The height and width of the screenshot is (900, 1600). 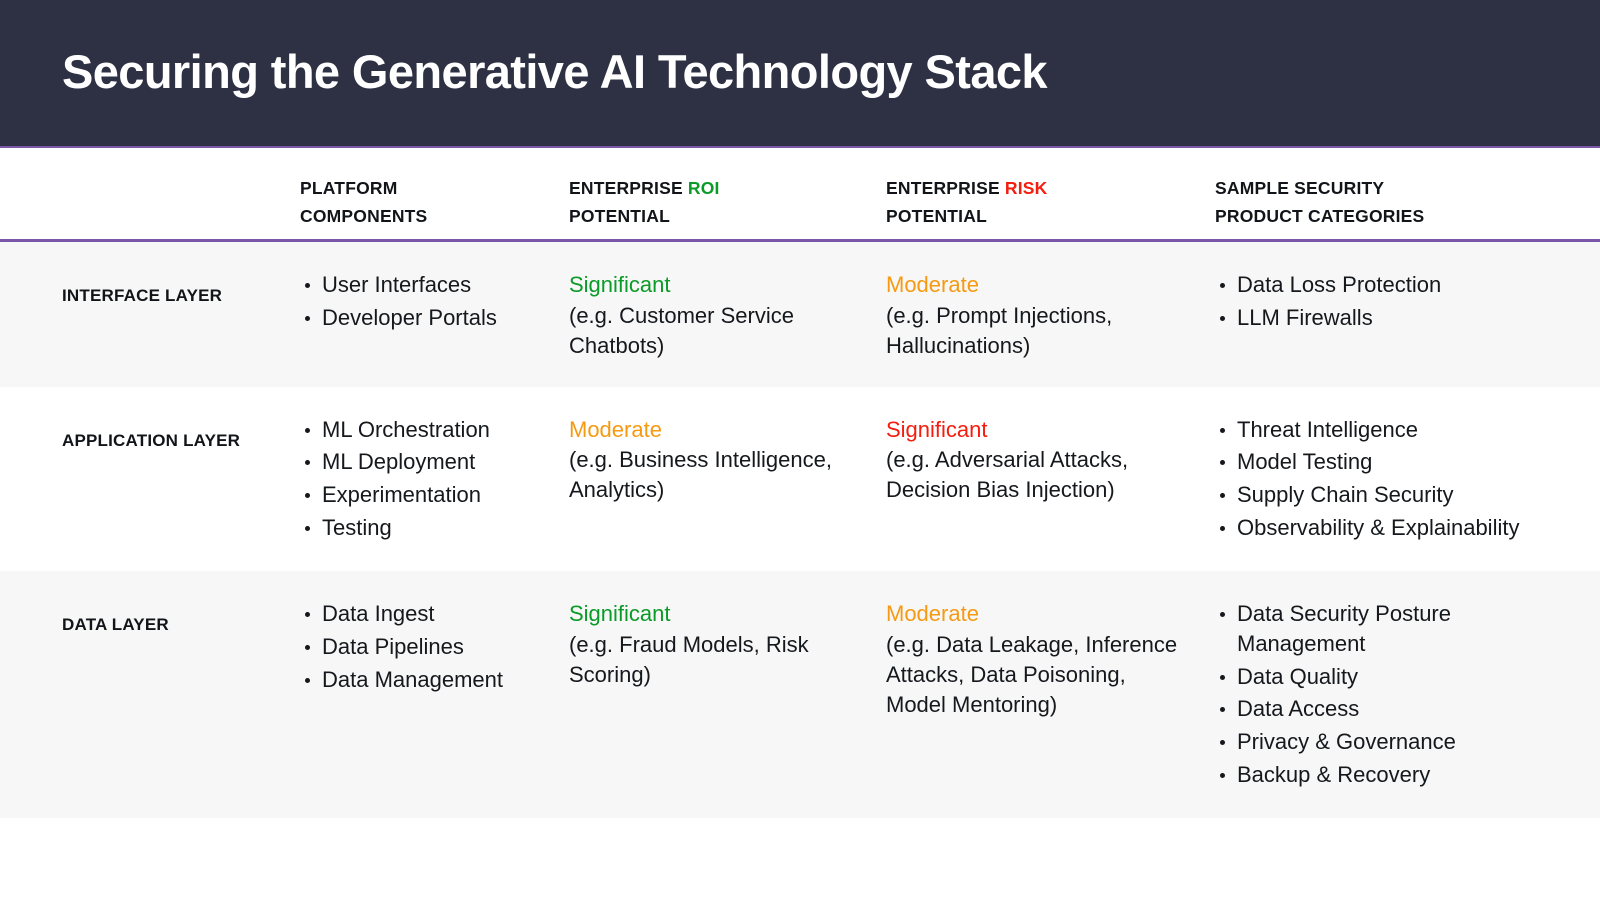 What do you see at coordinates (1400, 285) in the screenshot?
I see `list-item: Data Loss Protection` at bounding box center [1400, 285].